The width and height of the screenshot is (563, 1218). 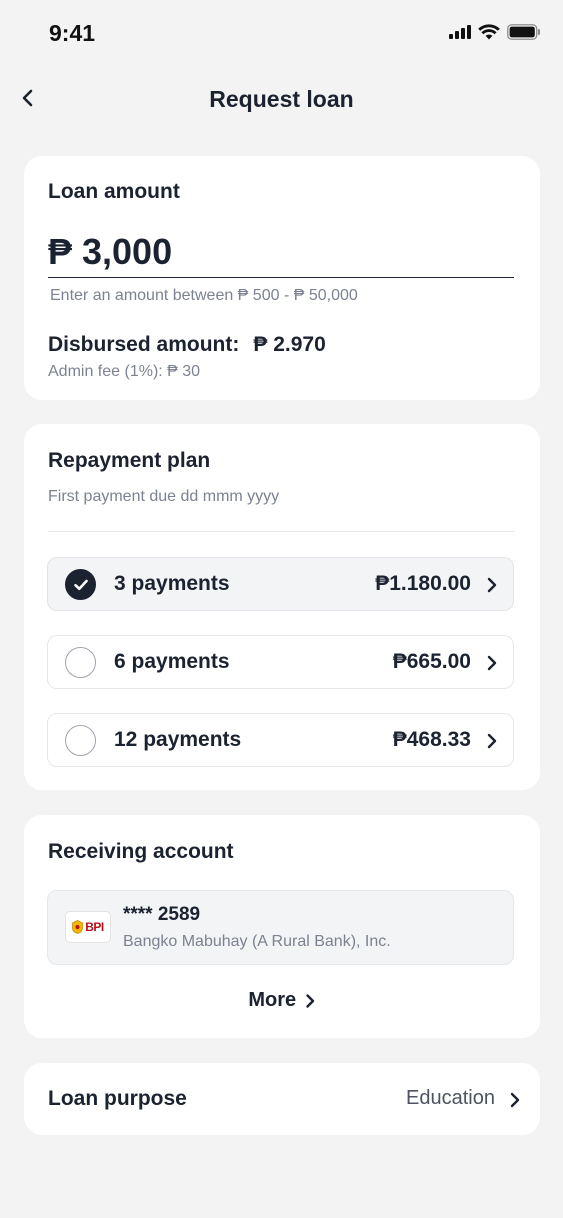 What do you see at coordinates (523, 32) in the screenshot?
I see `battery-icon` at bounding box center [523, 32].